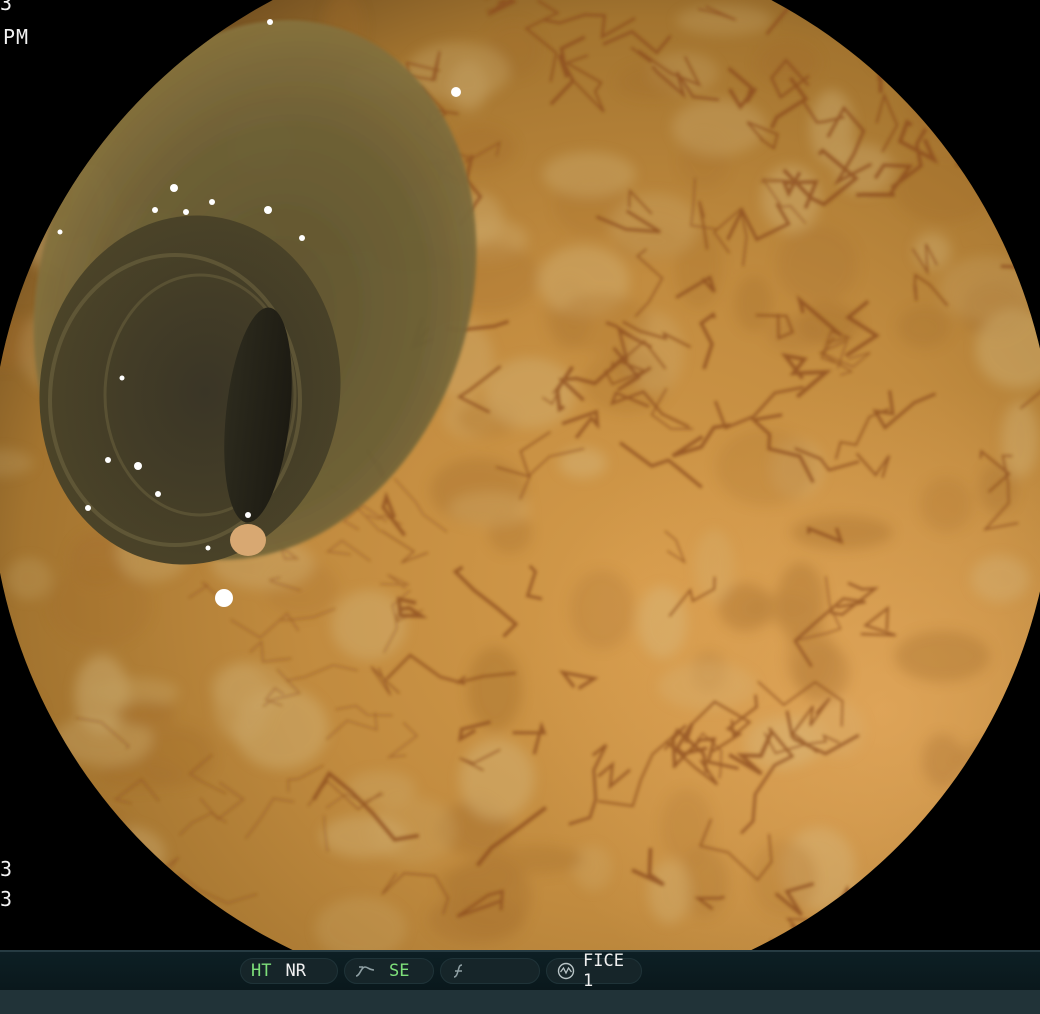  I want to click on time-period-label: PM, so click(16, 37).